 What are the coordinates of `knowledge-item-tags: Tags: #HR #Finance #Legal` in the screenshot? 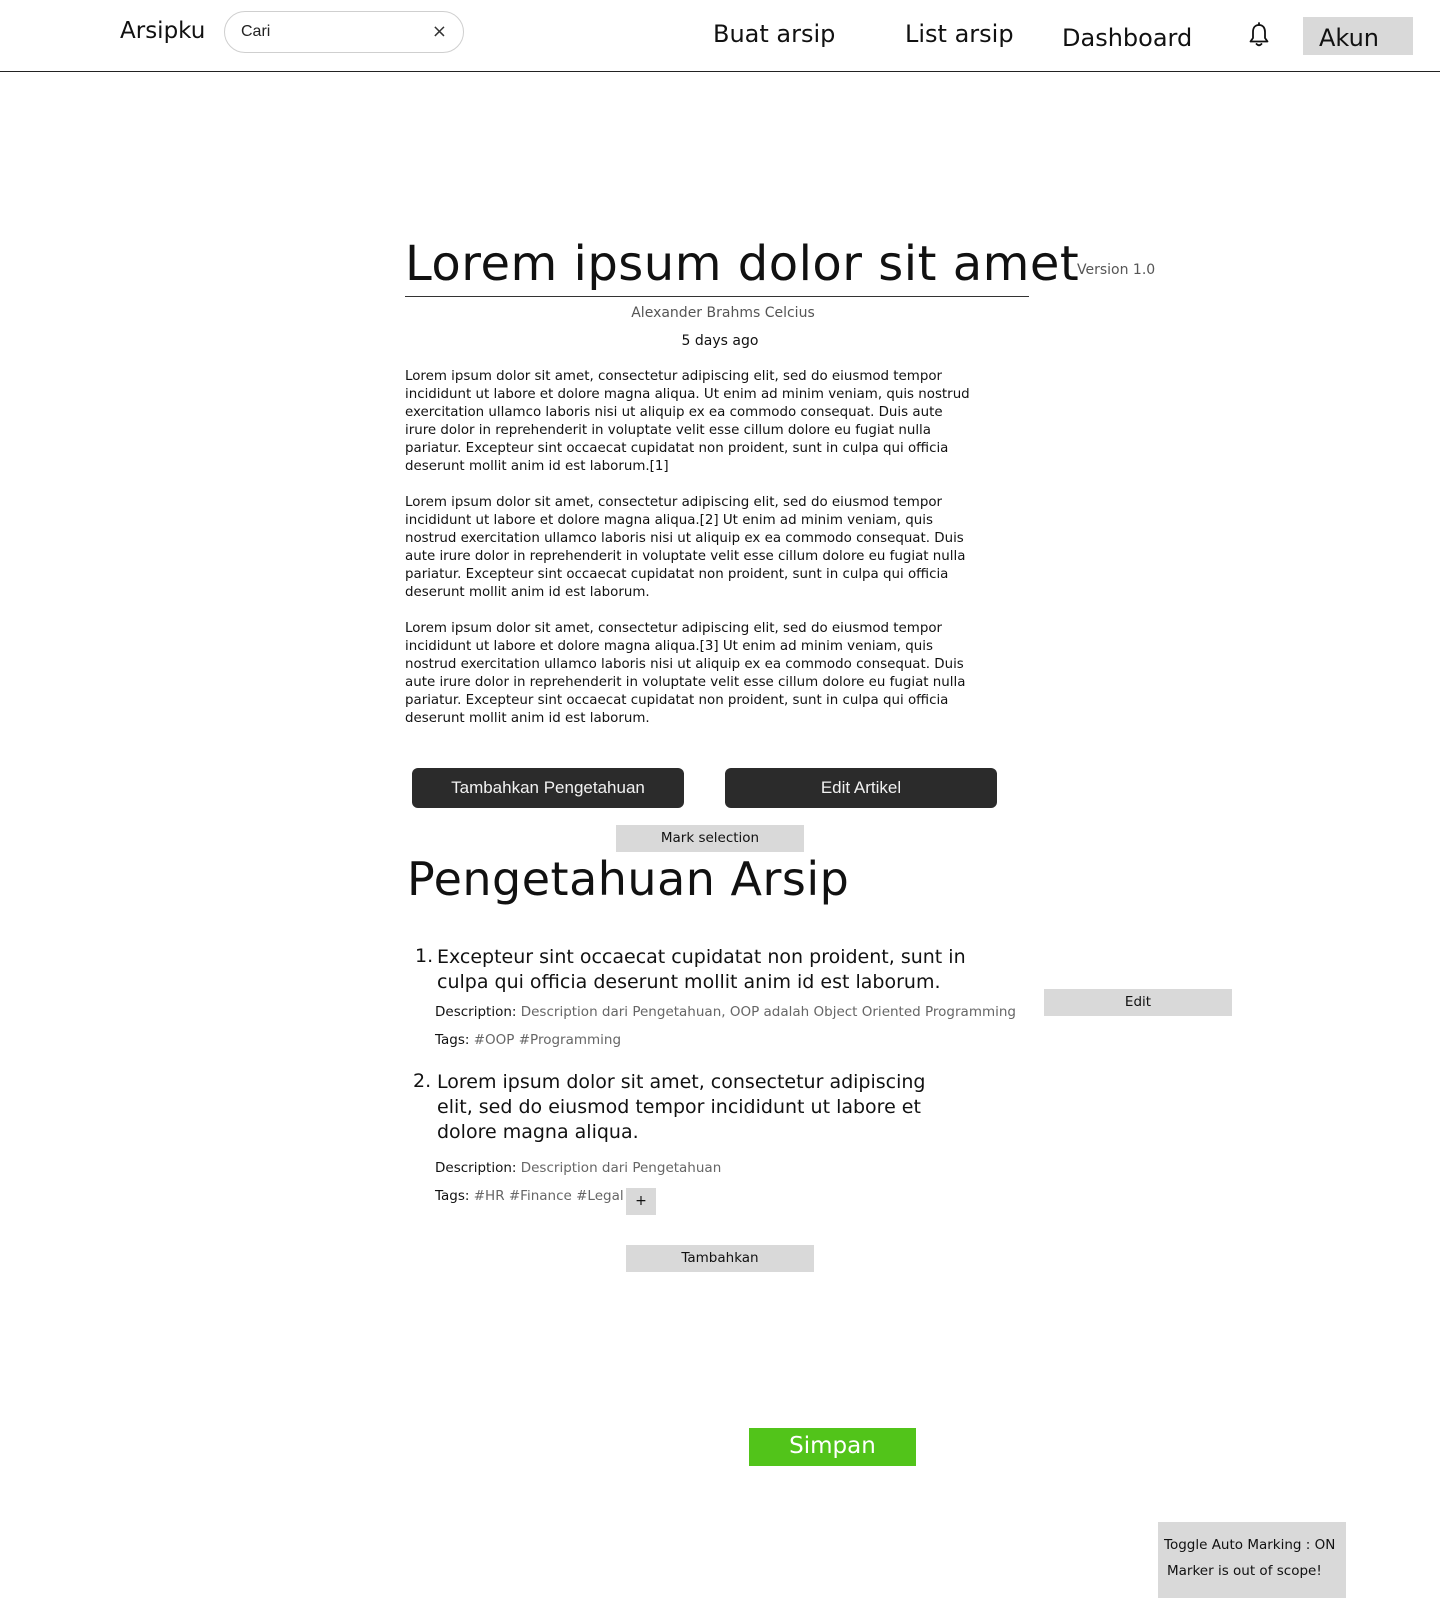 It's located at (529, 1196).